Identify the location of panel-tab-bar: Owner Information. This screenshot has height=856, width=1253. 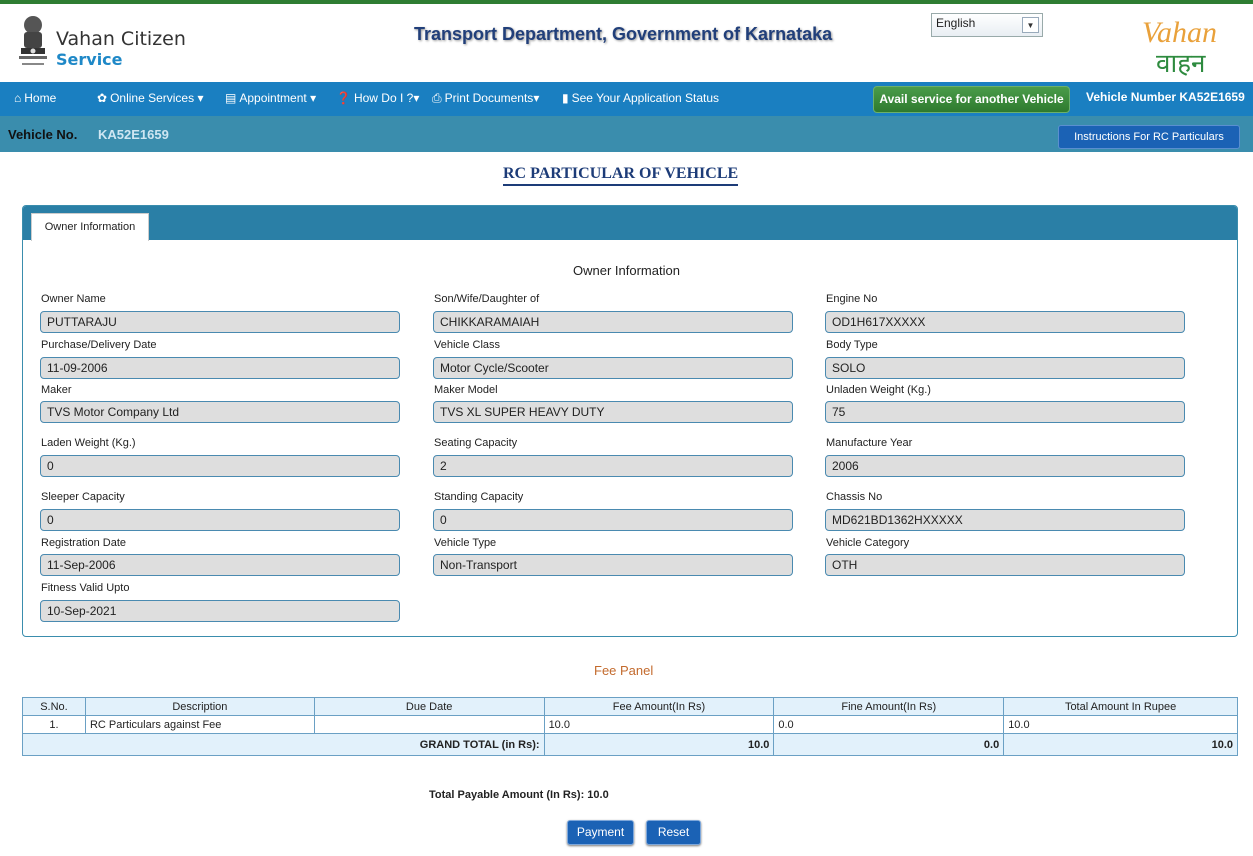
(630, 223).